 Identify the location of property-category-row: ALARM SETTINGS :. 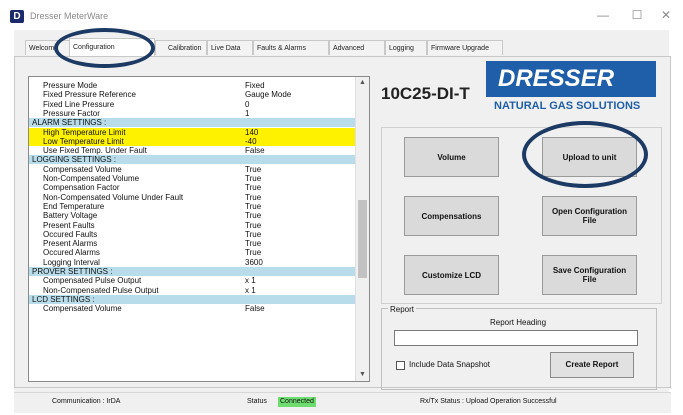
(192, 123).